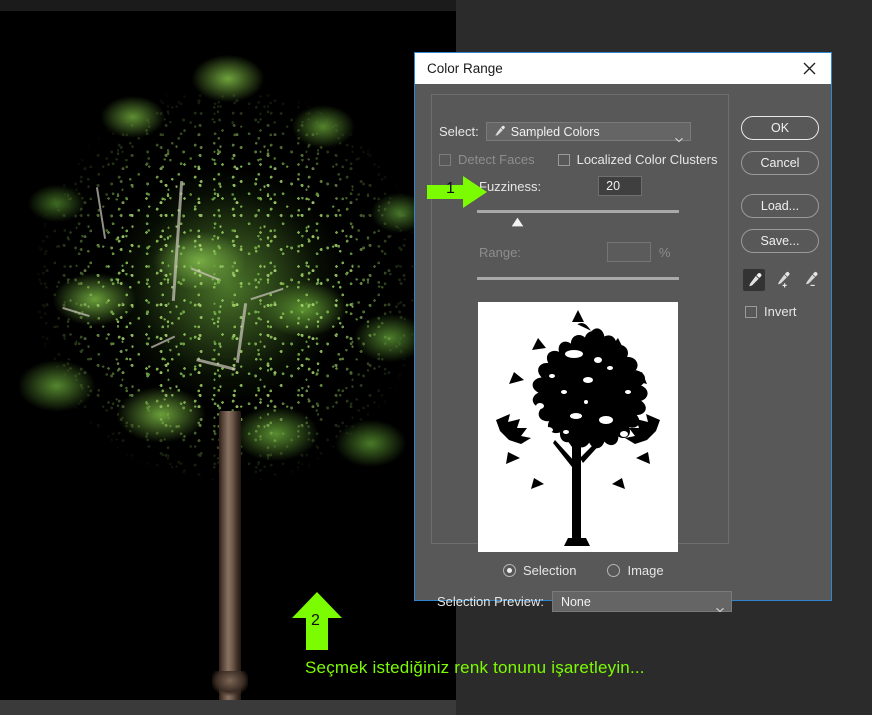 The width and height of the screenshot is (872, 715). Describe the element at coordinates (664, 252) in the screenshot. I see `range-unit: %` at that location.